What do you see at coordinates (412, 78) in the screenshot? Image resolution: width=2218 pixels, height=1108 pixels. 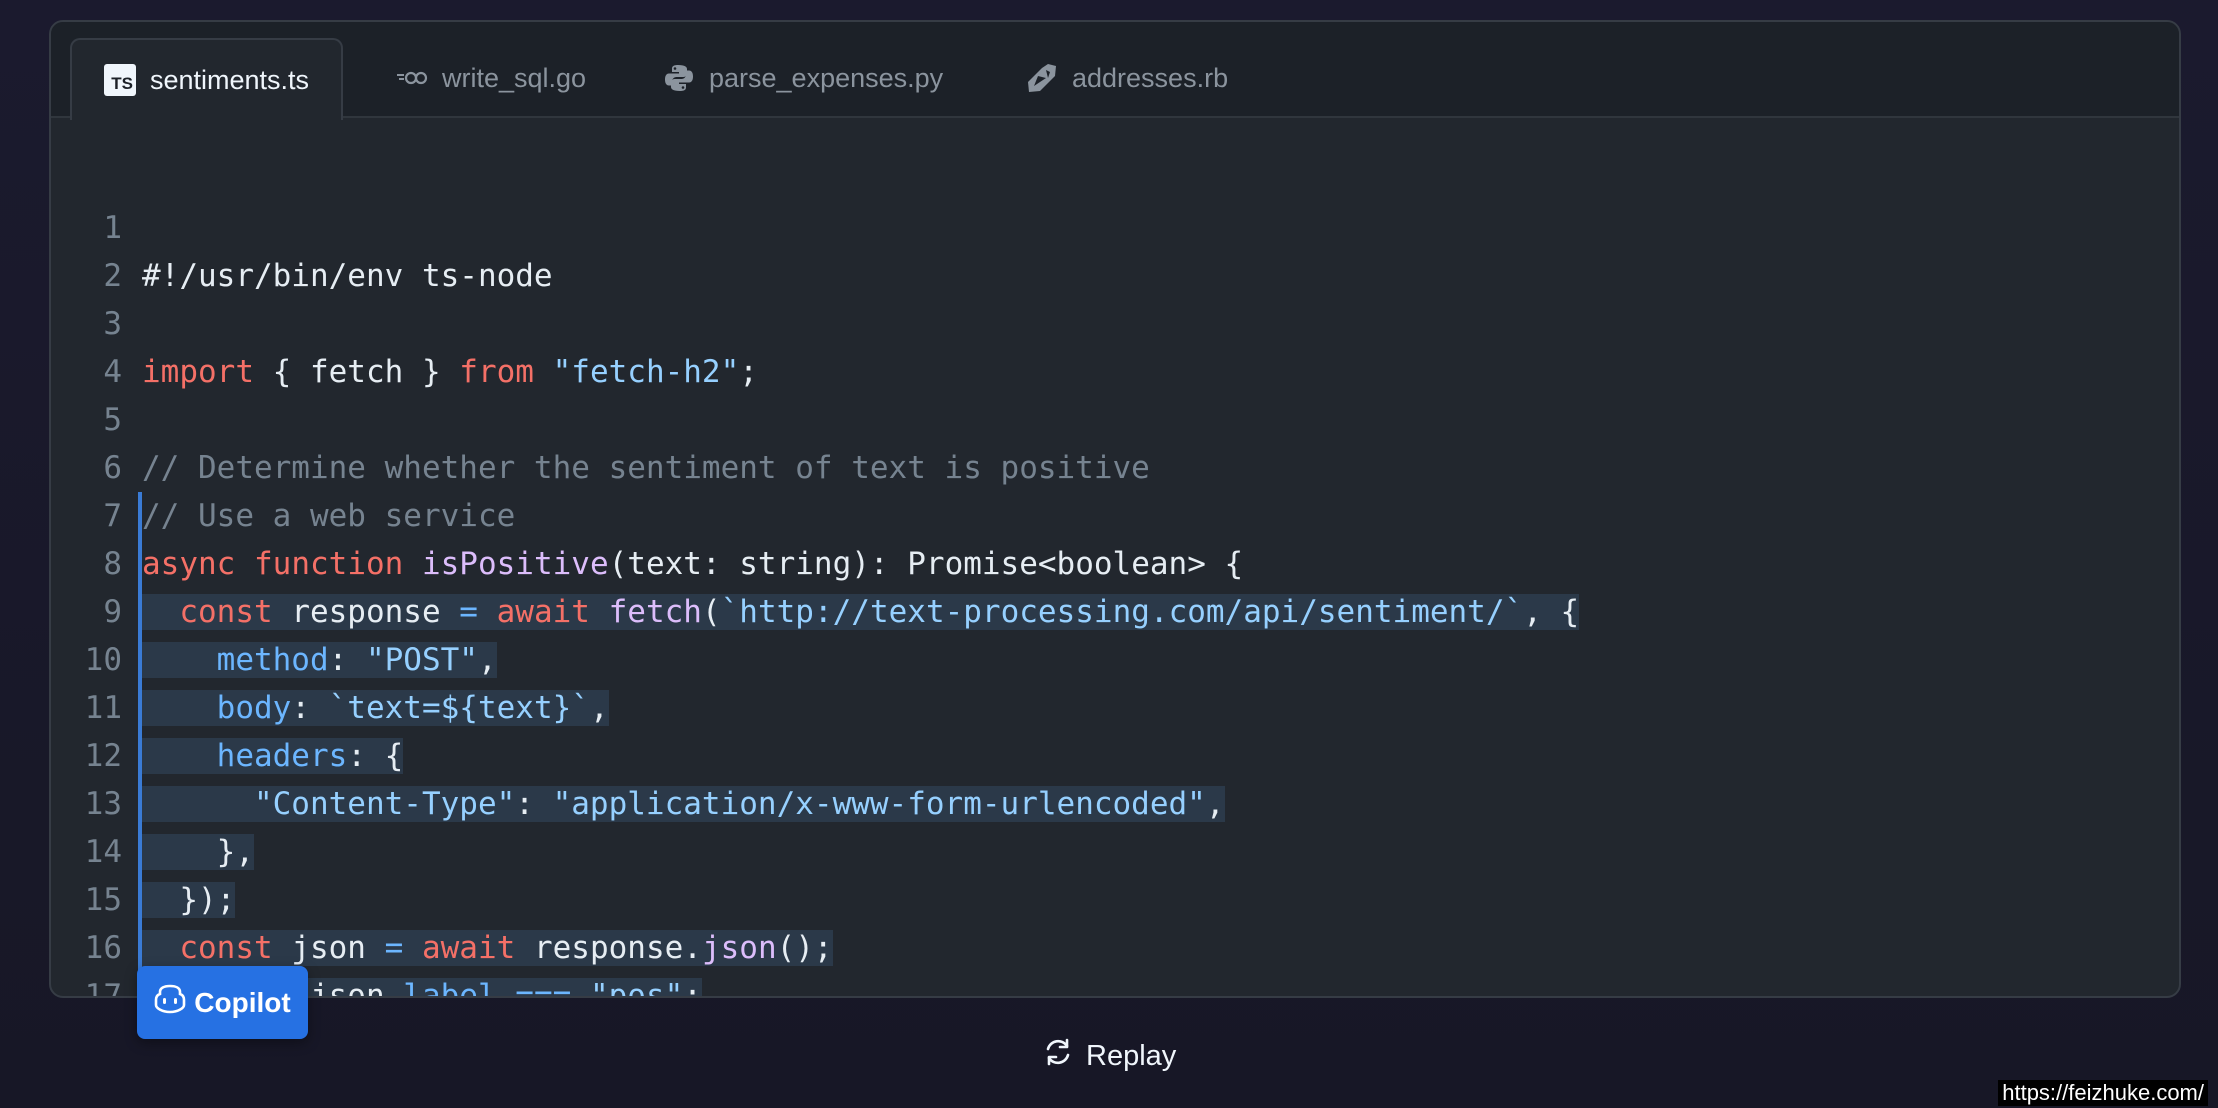 I see `go-icon` at bounding box center [412, 78].